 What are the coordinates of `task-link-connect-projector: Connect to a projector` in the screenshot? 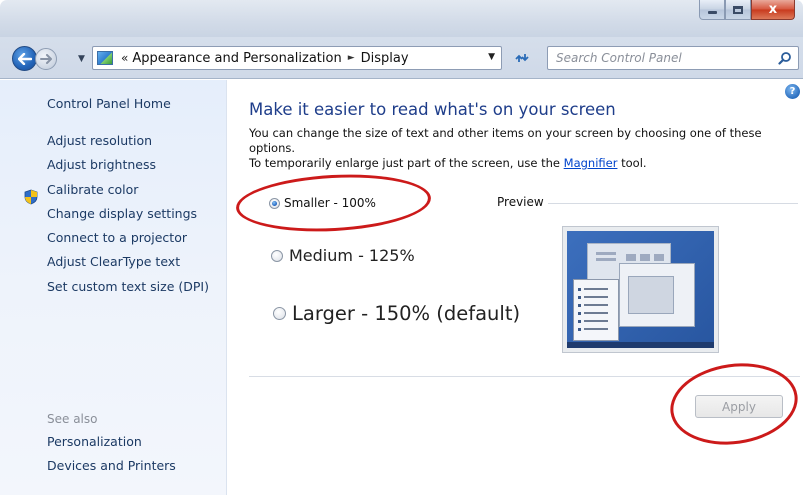 It's located at (128, 242).